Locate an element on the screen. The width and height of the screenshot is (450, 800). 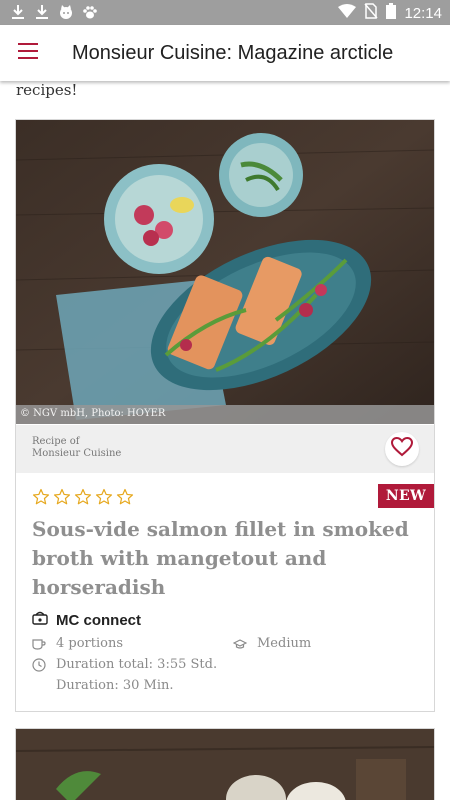
heart-outline-icon is located at coordinates (402, 449).